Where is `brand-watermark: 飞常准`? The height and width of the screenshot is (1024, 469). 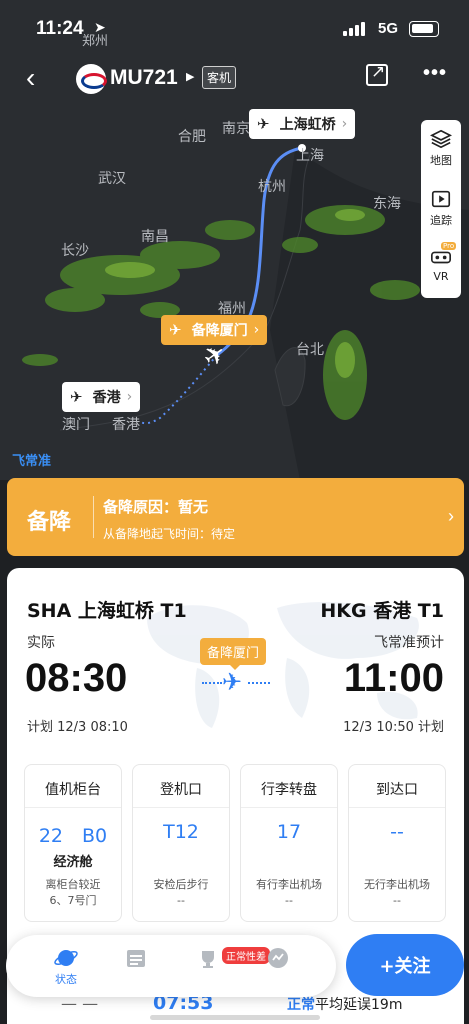
brand-watermark: 飞常准 is located at coordinates (32, 461).